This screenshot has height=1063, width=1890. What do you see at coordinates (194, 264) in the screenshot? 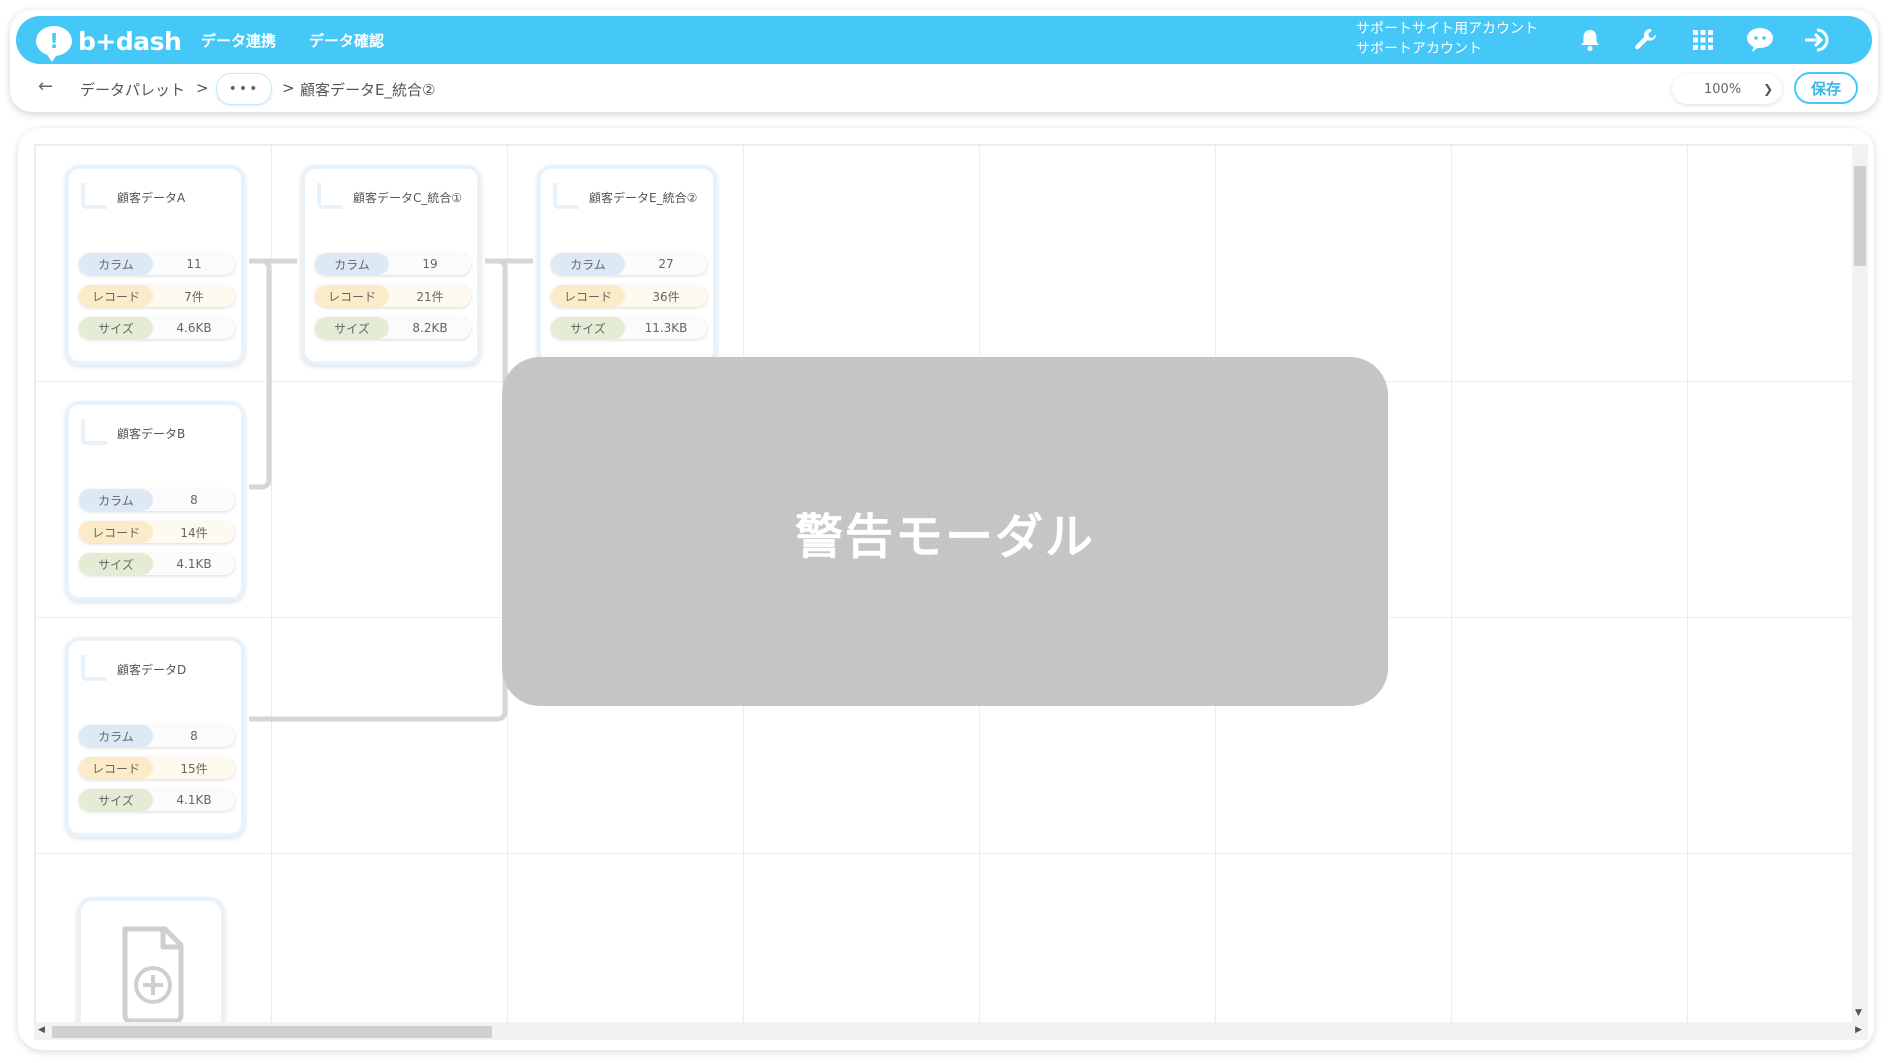
I see `stat-value: 11` at bounding box center [194, 264].